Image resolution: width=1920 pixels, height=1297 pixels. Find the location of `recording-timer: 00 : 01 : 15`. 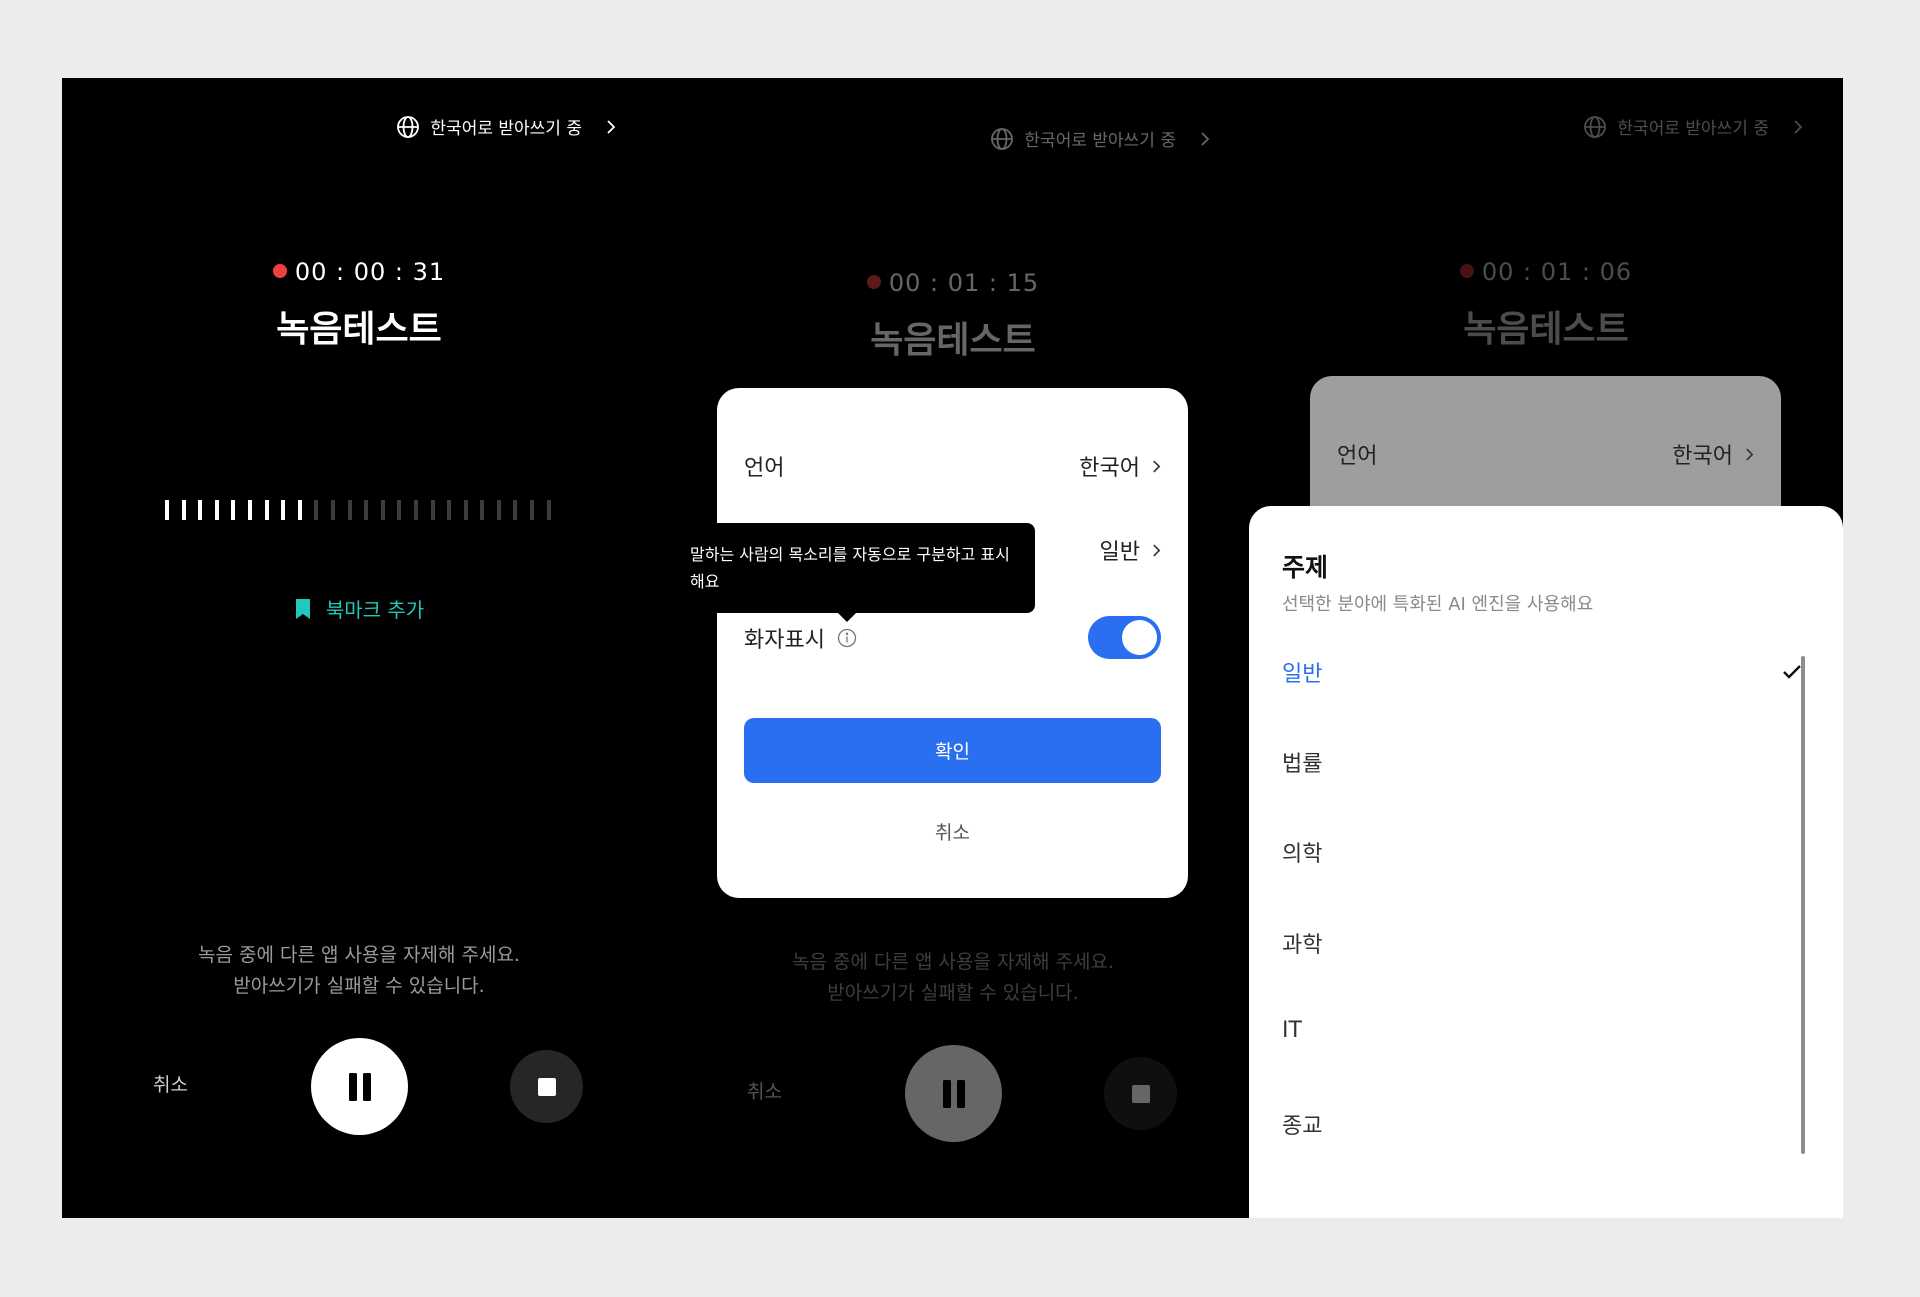

recording-timer: 00 : 01 : 15 is located at coordinates (953, 283).